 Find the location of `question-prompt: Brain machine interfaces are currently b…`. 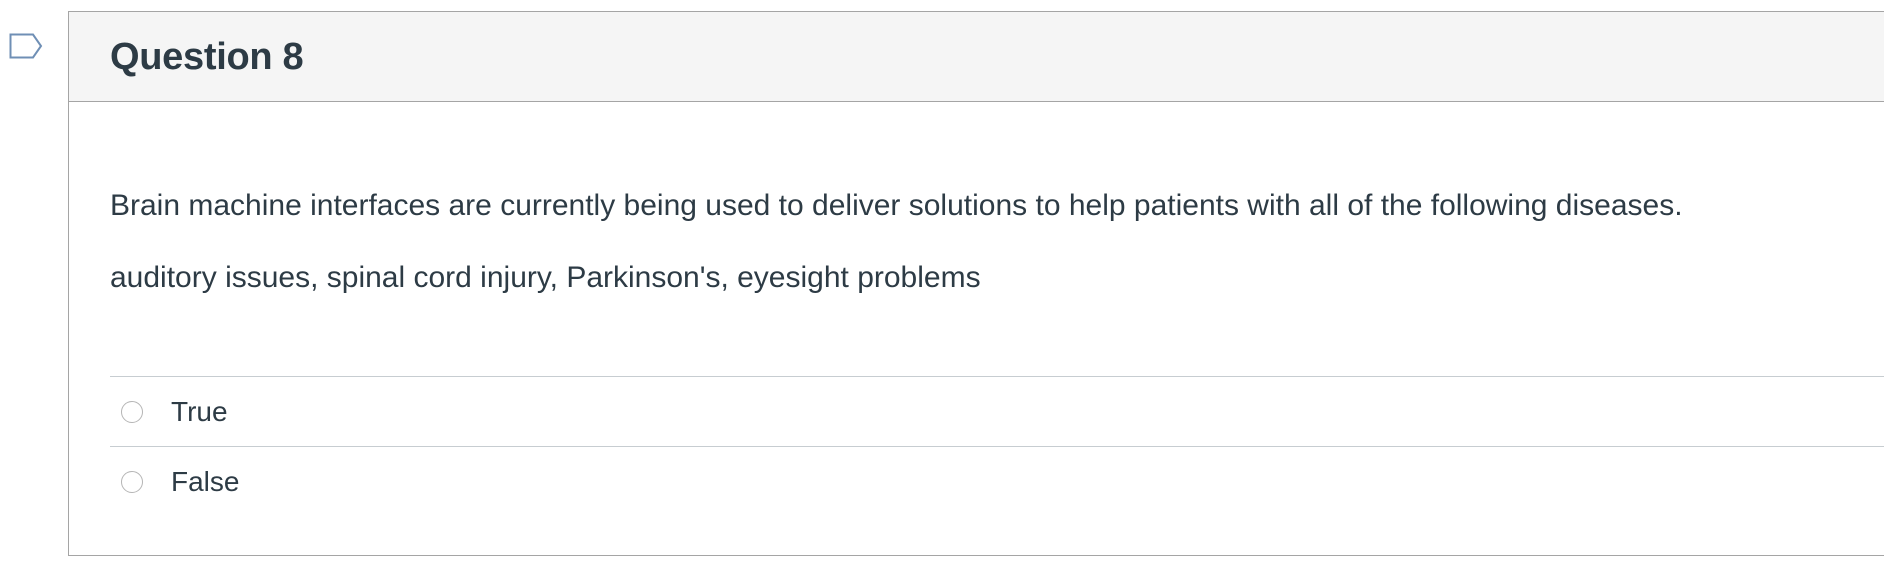

question-prompt: Brain machine interfaces are currently b… is located at coordinates (896, 205).